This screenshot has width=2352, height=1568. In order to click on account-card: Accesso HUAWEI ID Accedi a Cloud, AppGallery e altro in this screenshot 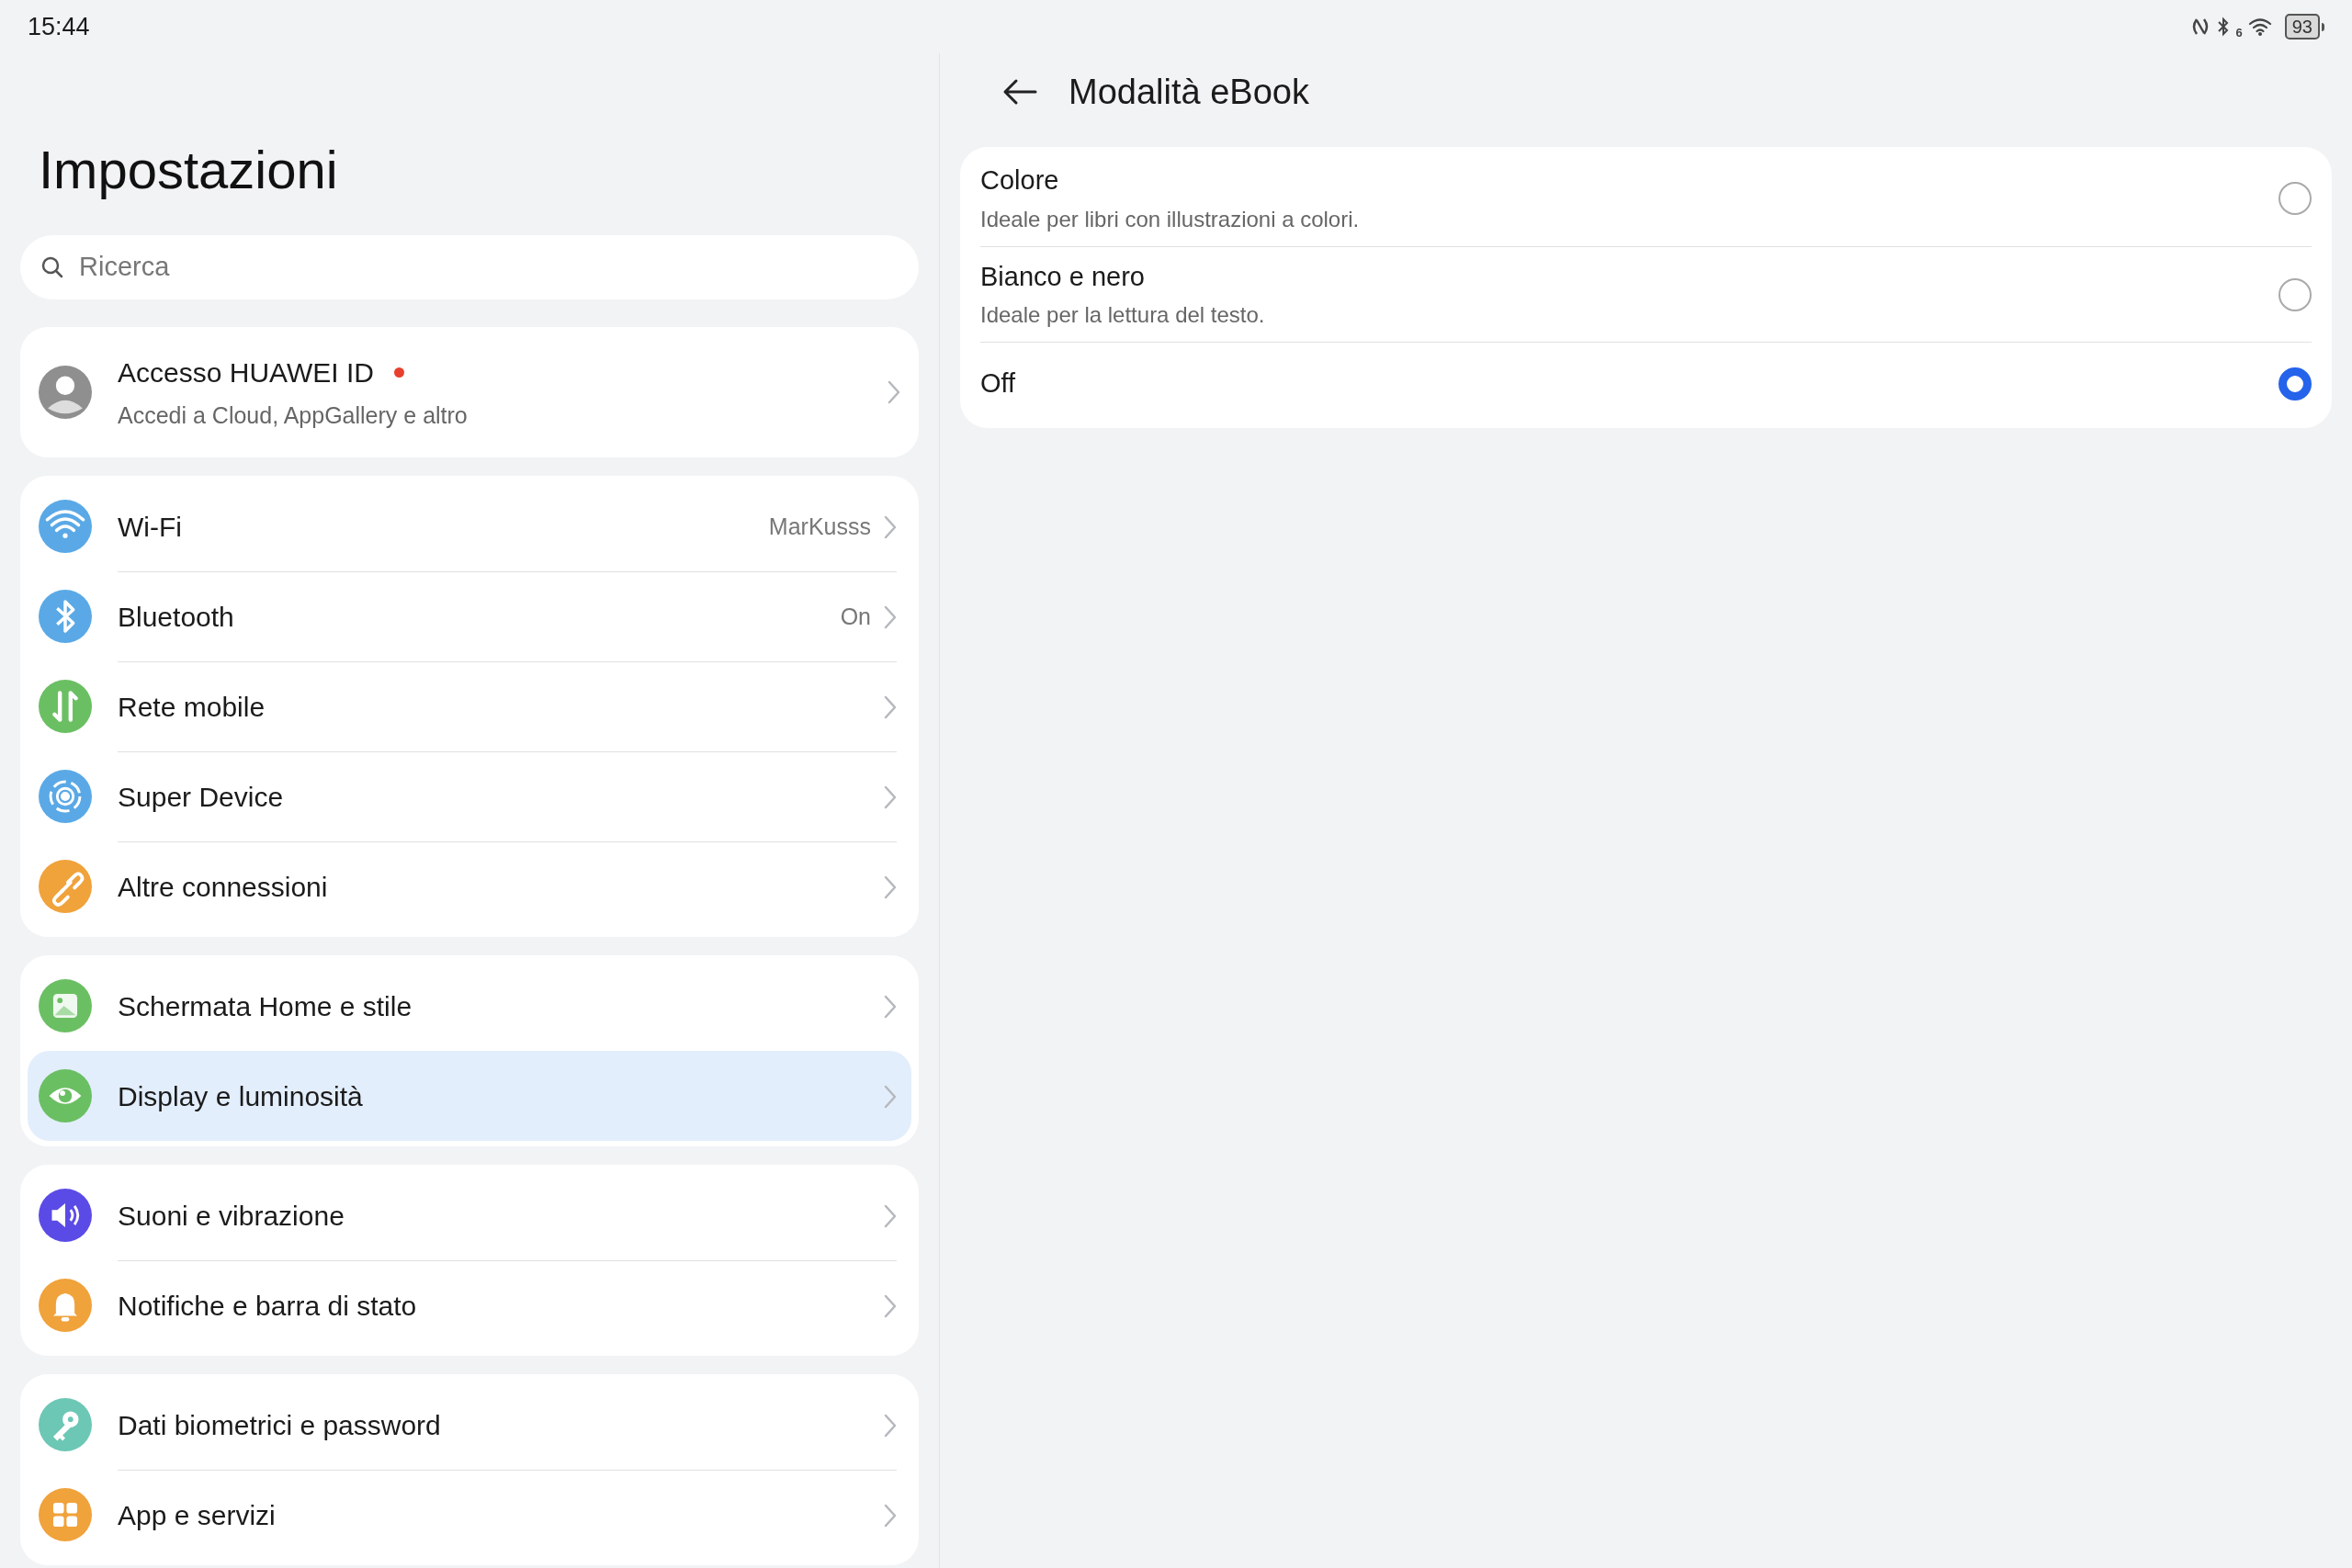, I will do `click(469, 392)`.